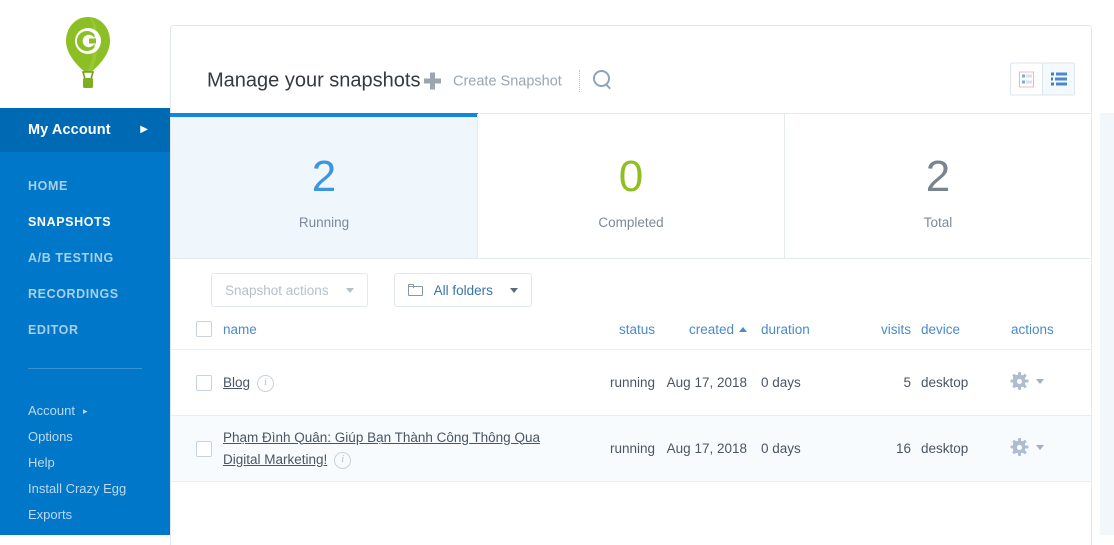 The image size is (1114, 545). Describe the element at coordinates (85, 515) in the screenshot. I see `sidebar-item-exports: Exports` at that location.